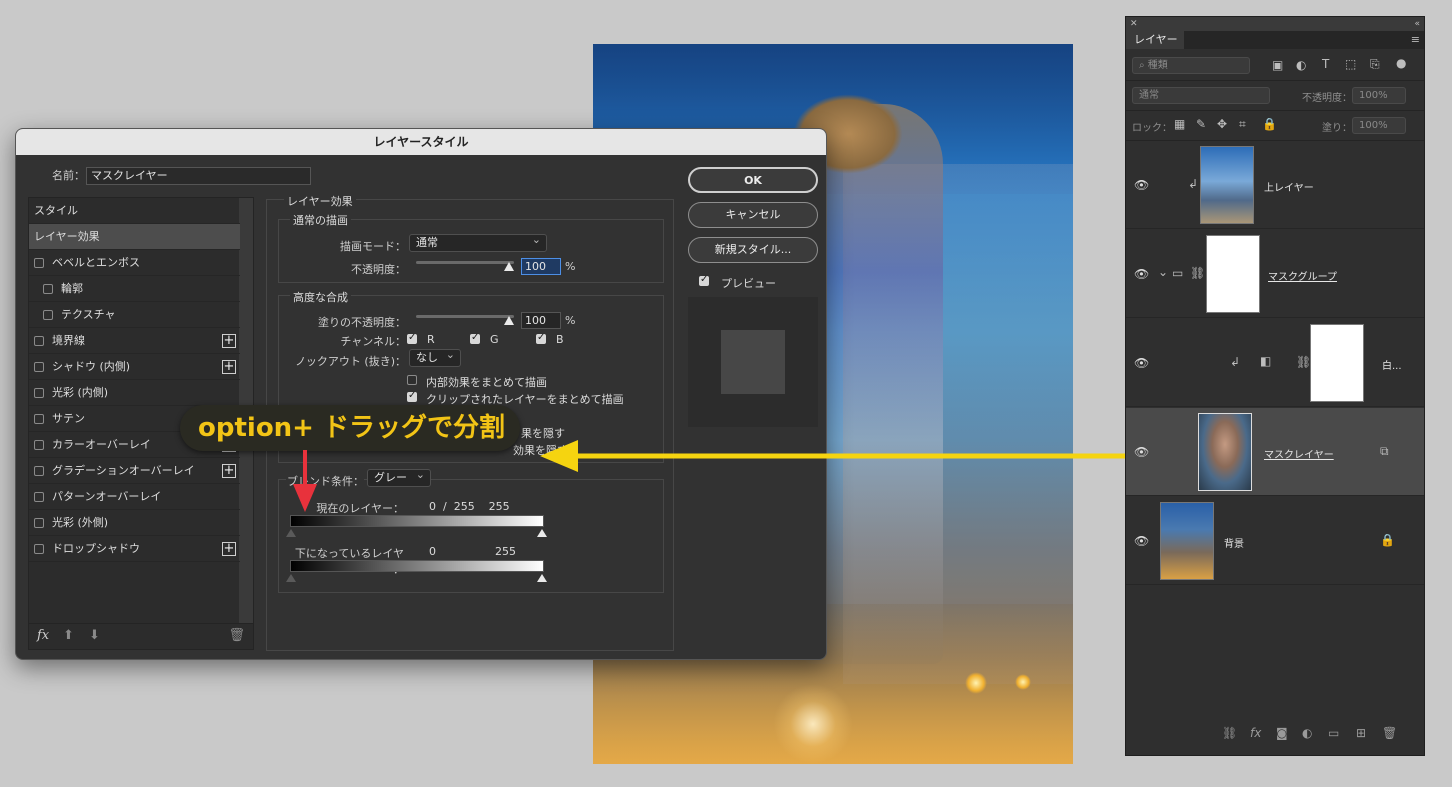 Image resolution: width=1452 pixels, height=787 pixels. Describe the element at coordinates (134, 497) in the screenshot. I see `style-list-item: パターンオーバーレイ` at that location.